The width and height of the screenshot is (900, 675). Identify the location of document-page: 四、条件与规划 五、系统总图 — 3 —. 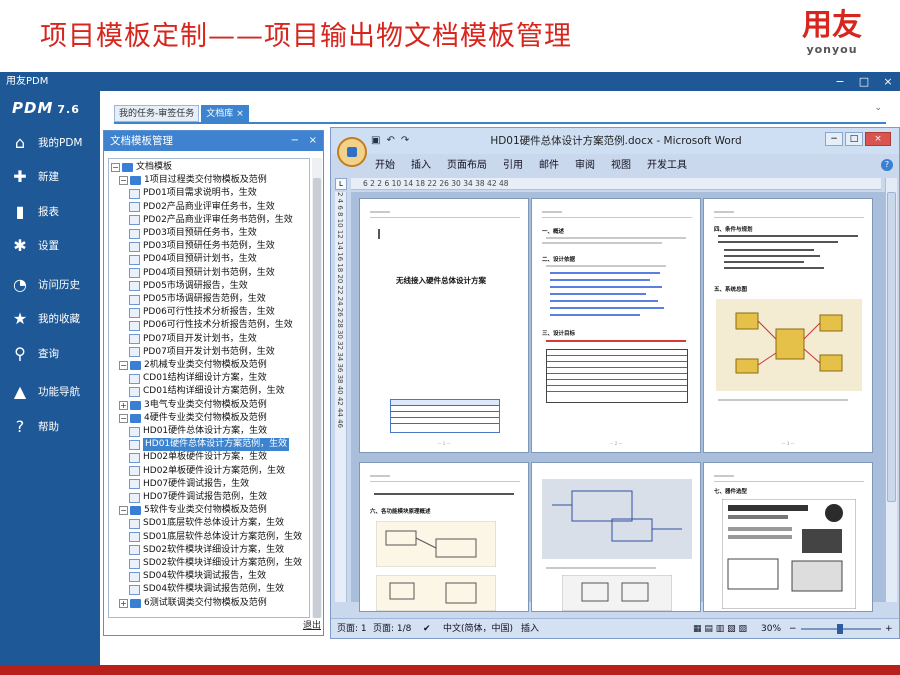
(788, 325).